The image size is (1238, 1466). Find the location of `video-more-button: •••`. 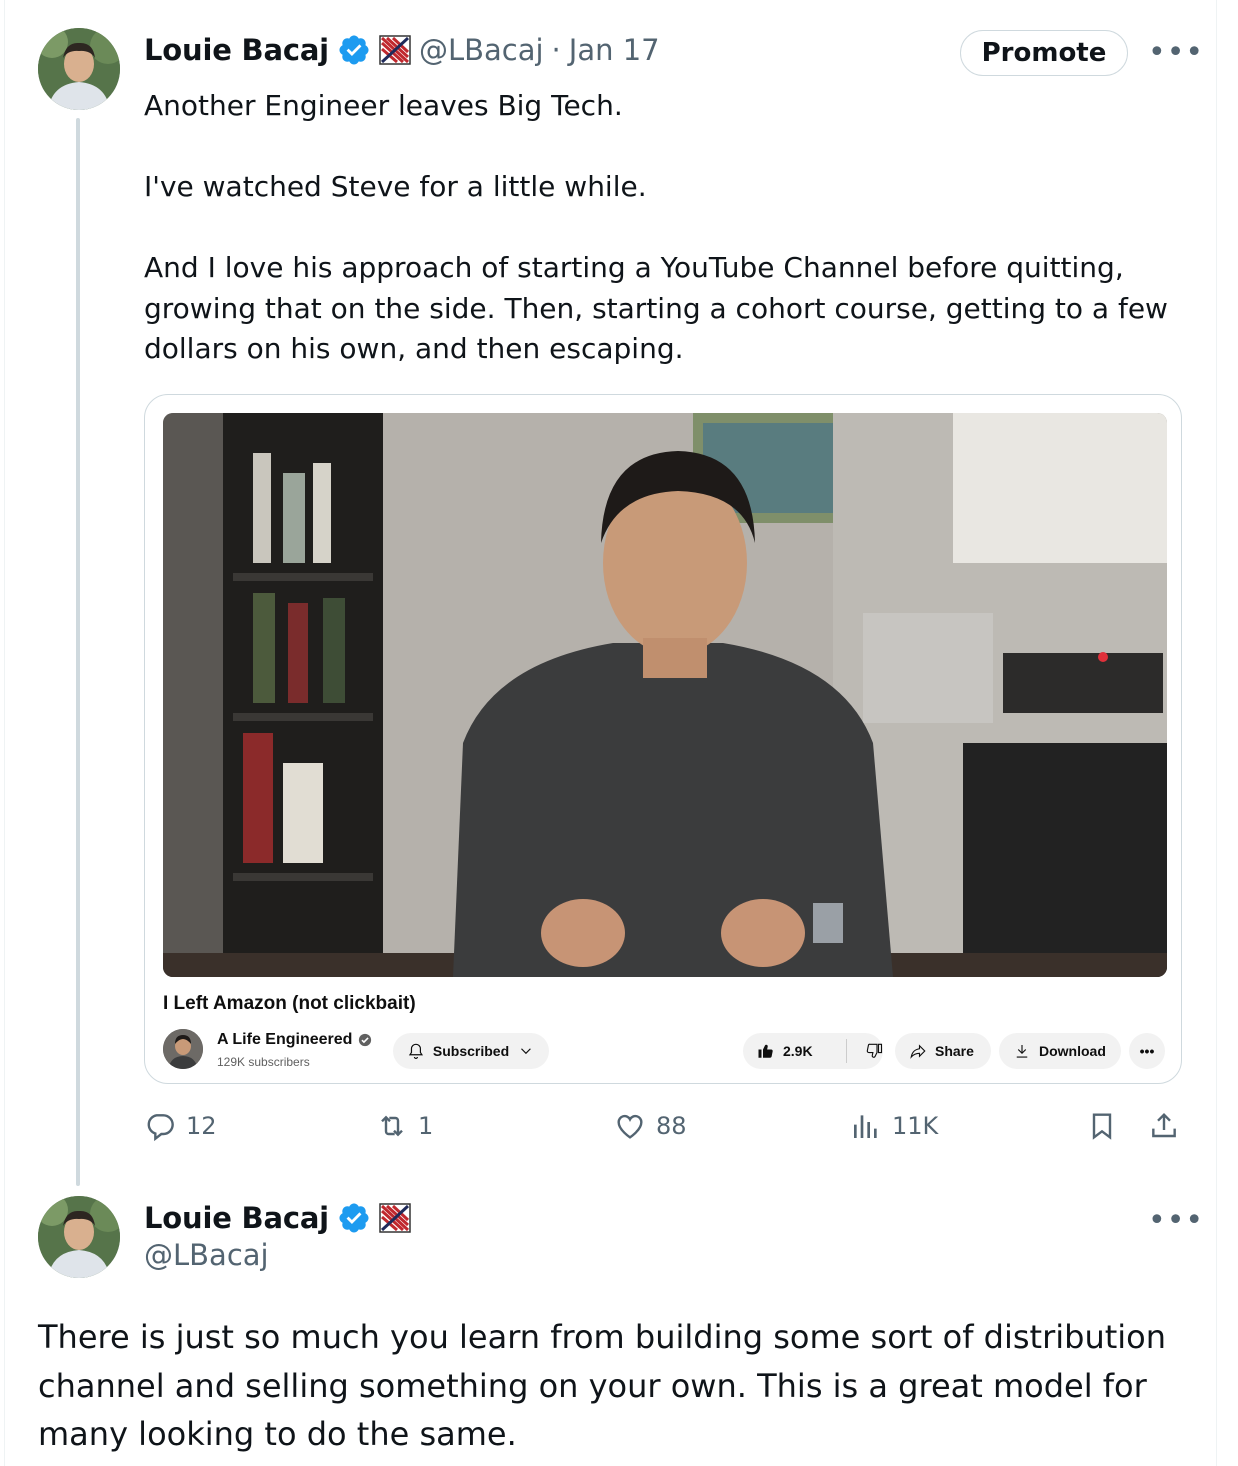

video-more-button: ••• is located at coordinates (1147, 1051).